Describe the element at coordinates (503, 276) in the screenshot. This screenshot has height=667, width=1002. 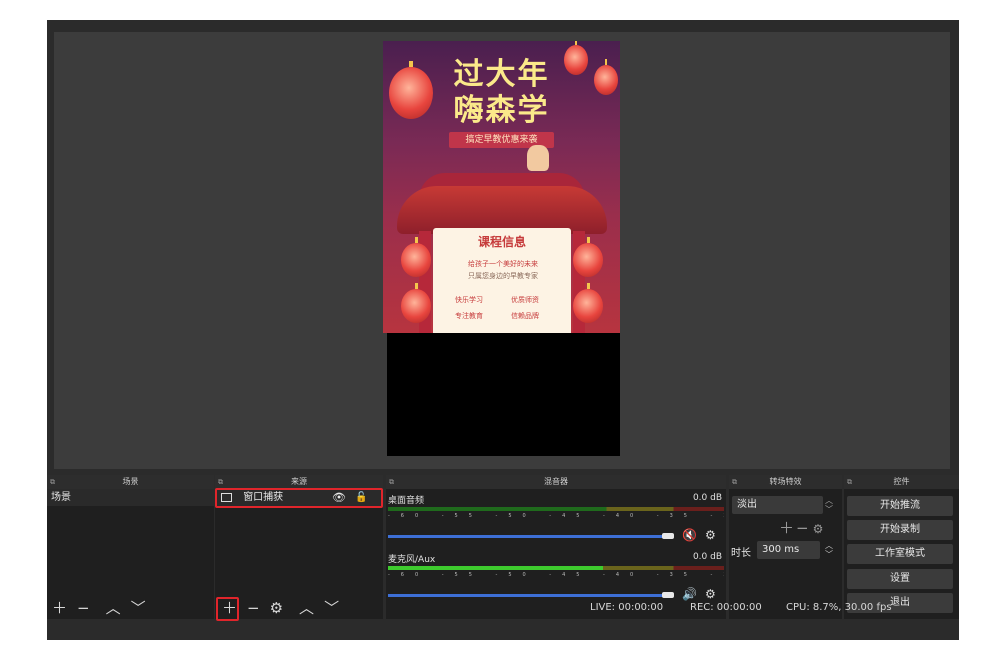
I see `card-line-2: 只属您身边的早教专家` at that location.